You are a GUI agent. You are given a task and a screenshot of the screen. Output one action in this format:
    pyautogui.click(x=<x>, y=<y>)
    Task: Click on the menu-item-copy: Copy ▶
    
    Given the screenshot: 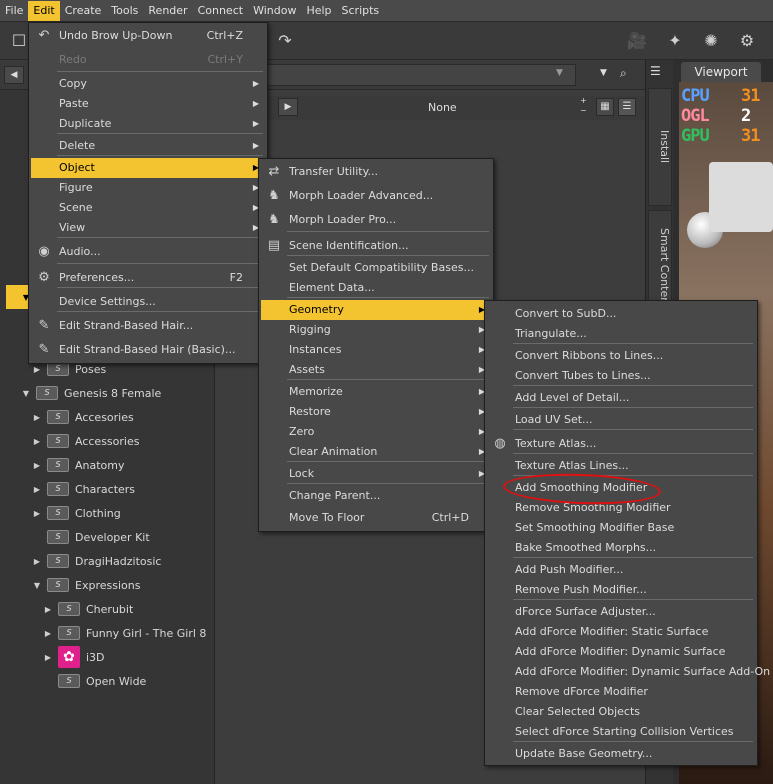 What is the action you would take?
    pyautogui.click(x=148, y=84)
    